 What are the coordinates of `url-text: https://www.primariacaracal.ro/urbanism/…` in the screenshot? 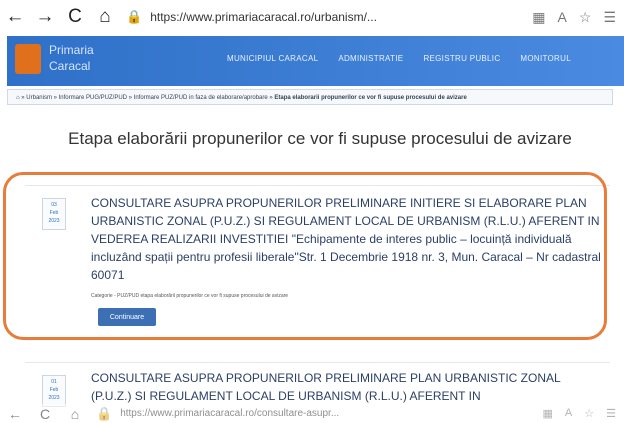 It's located at (263, 17).